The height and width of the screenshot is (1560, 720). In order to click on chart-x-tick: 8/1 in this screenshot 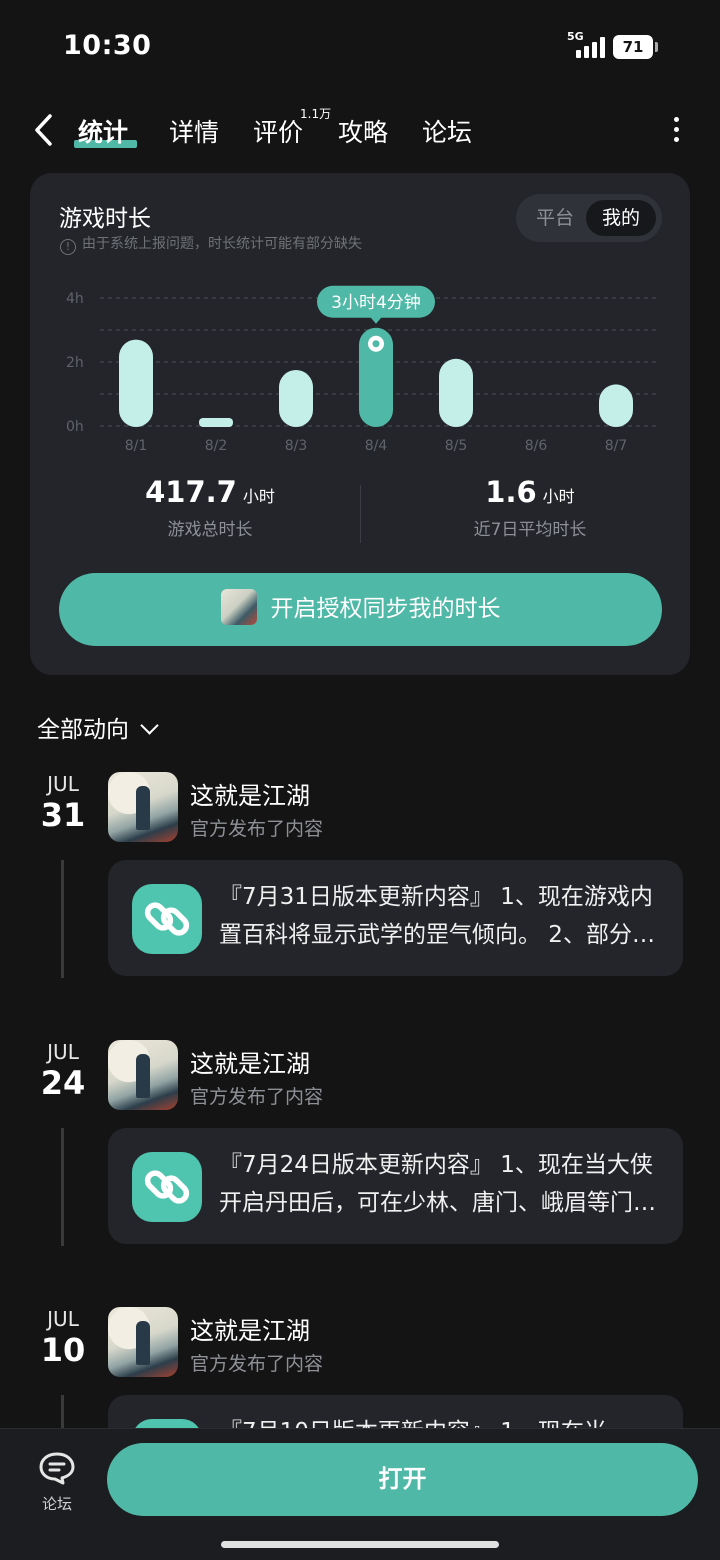, I will do `click(136, 446)`.